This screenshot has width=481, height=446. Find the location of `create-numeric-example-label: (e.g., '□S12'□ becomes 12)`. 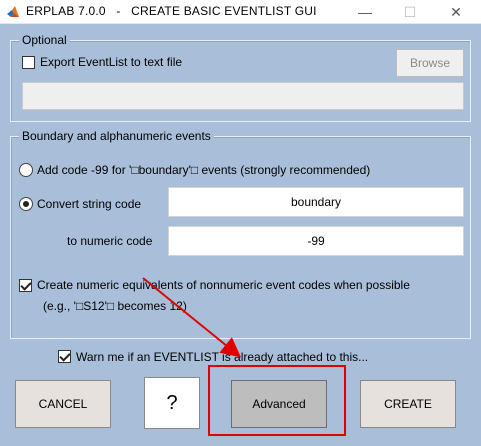

create-numeric-example-label: (e.g., '□S12'□ becomes 12) is located at coordinates (115, 306).